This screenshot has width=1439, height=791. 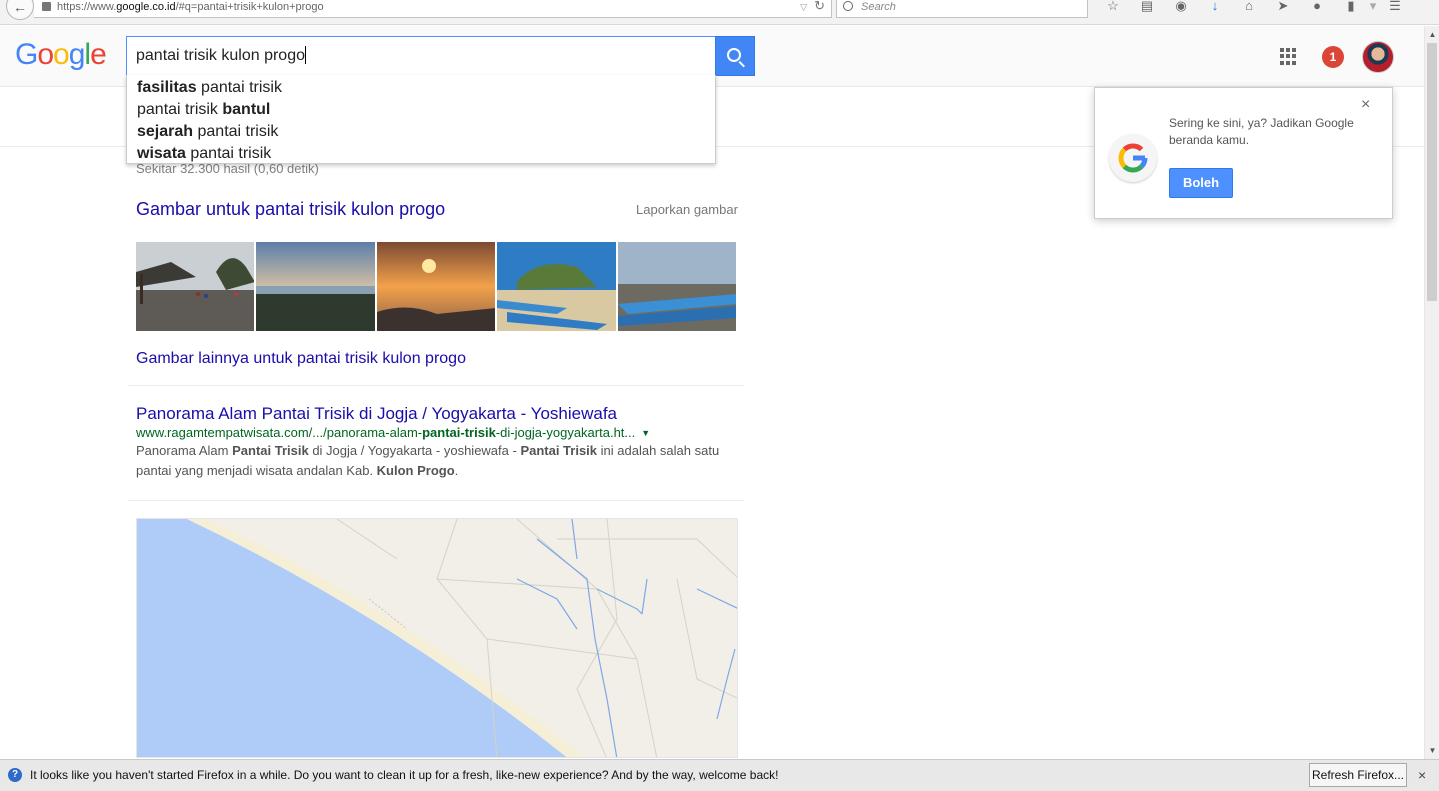 What do you see at coordinates (184, 450) in the screenshot?
I see `snippet-text: Panorama Alam` at bounding box center [184, 450].